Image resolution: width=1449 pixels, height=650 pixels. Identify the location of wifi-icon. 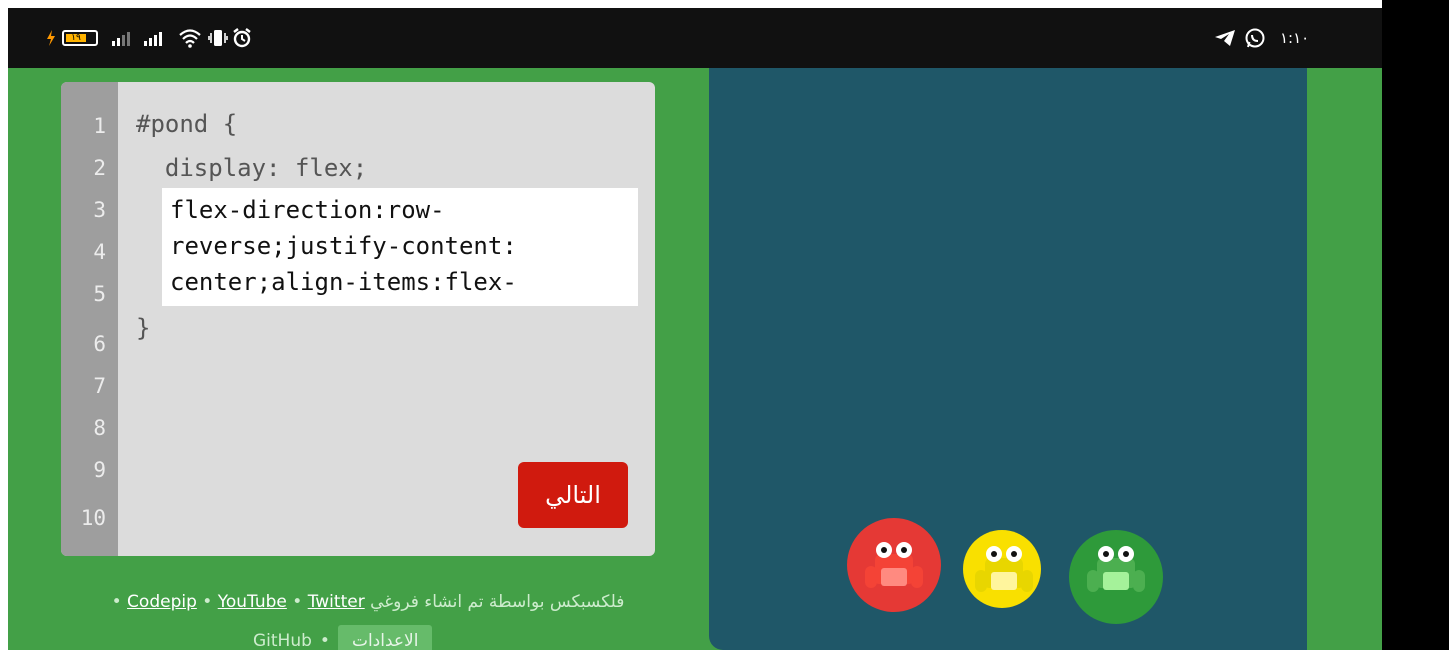
(190, 38).